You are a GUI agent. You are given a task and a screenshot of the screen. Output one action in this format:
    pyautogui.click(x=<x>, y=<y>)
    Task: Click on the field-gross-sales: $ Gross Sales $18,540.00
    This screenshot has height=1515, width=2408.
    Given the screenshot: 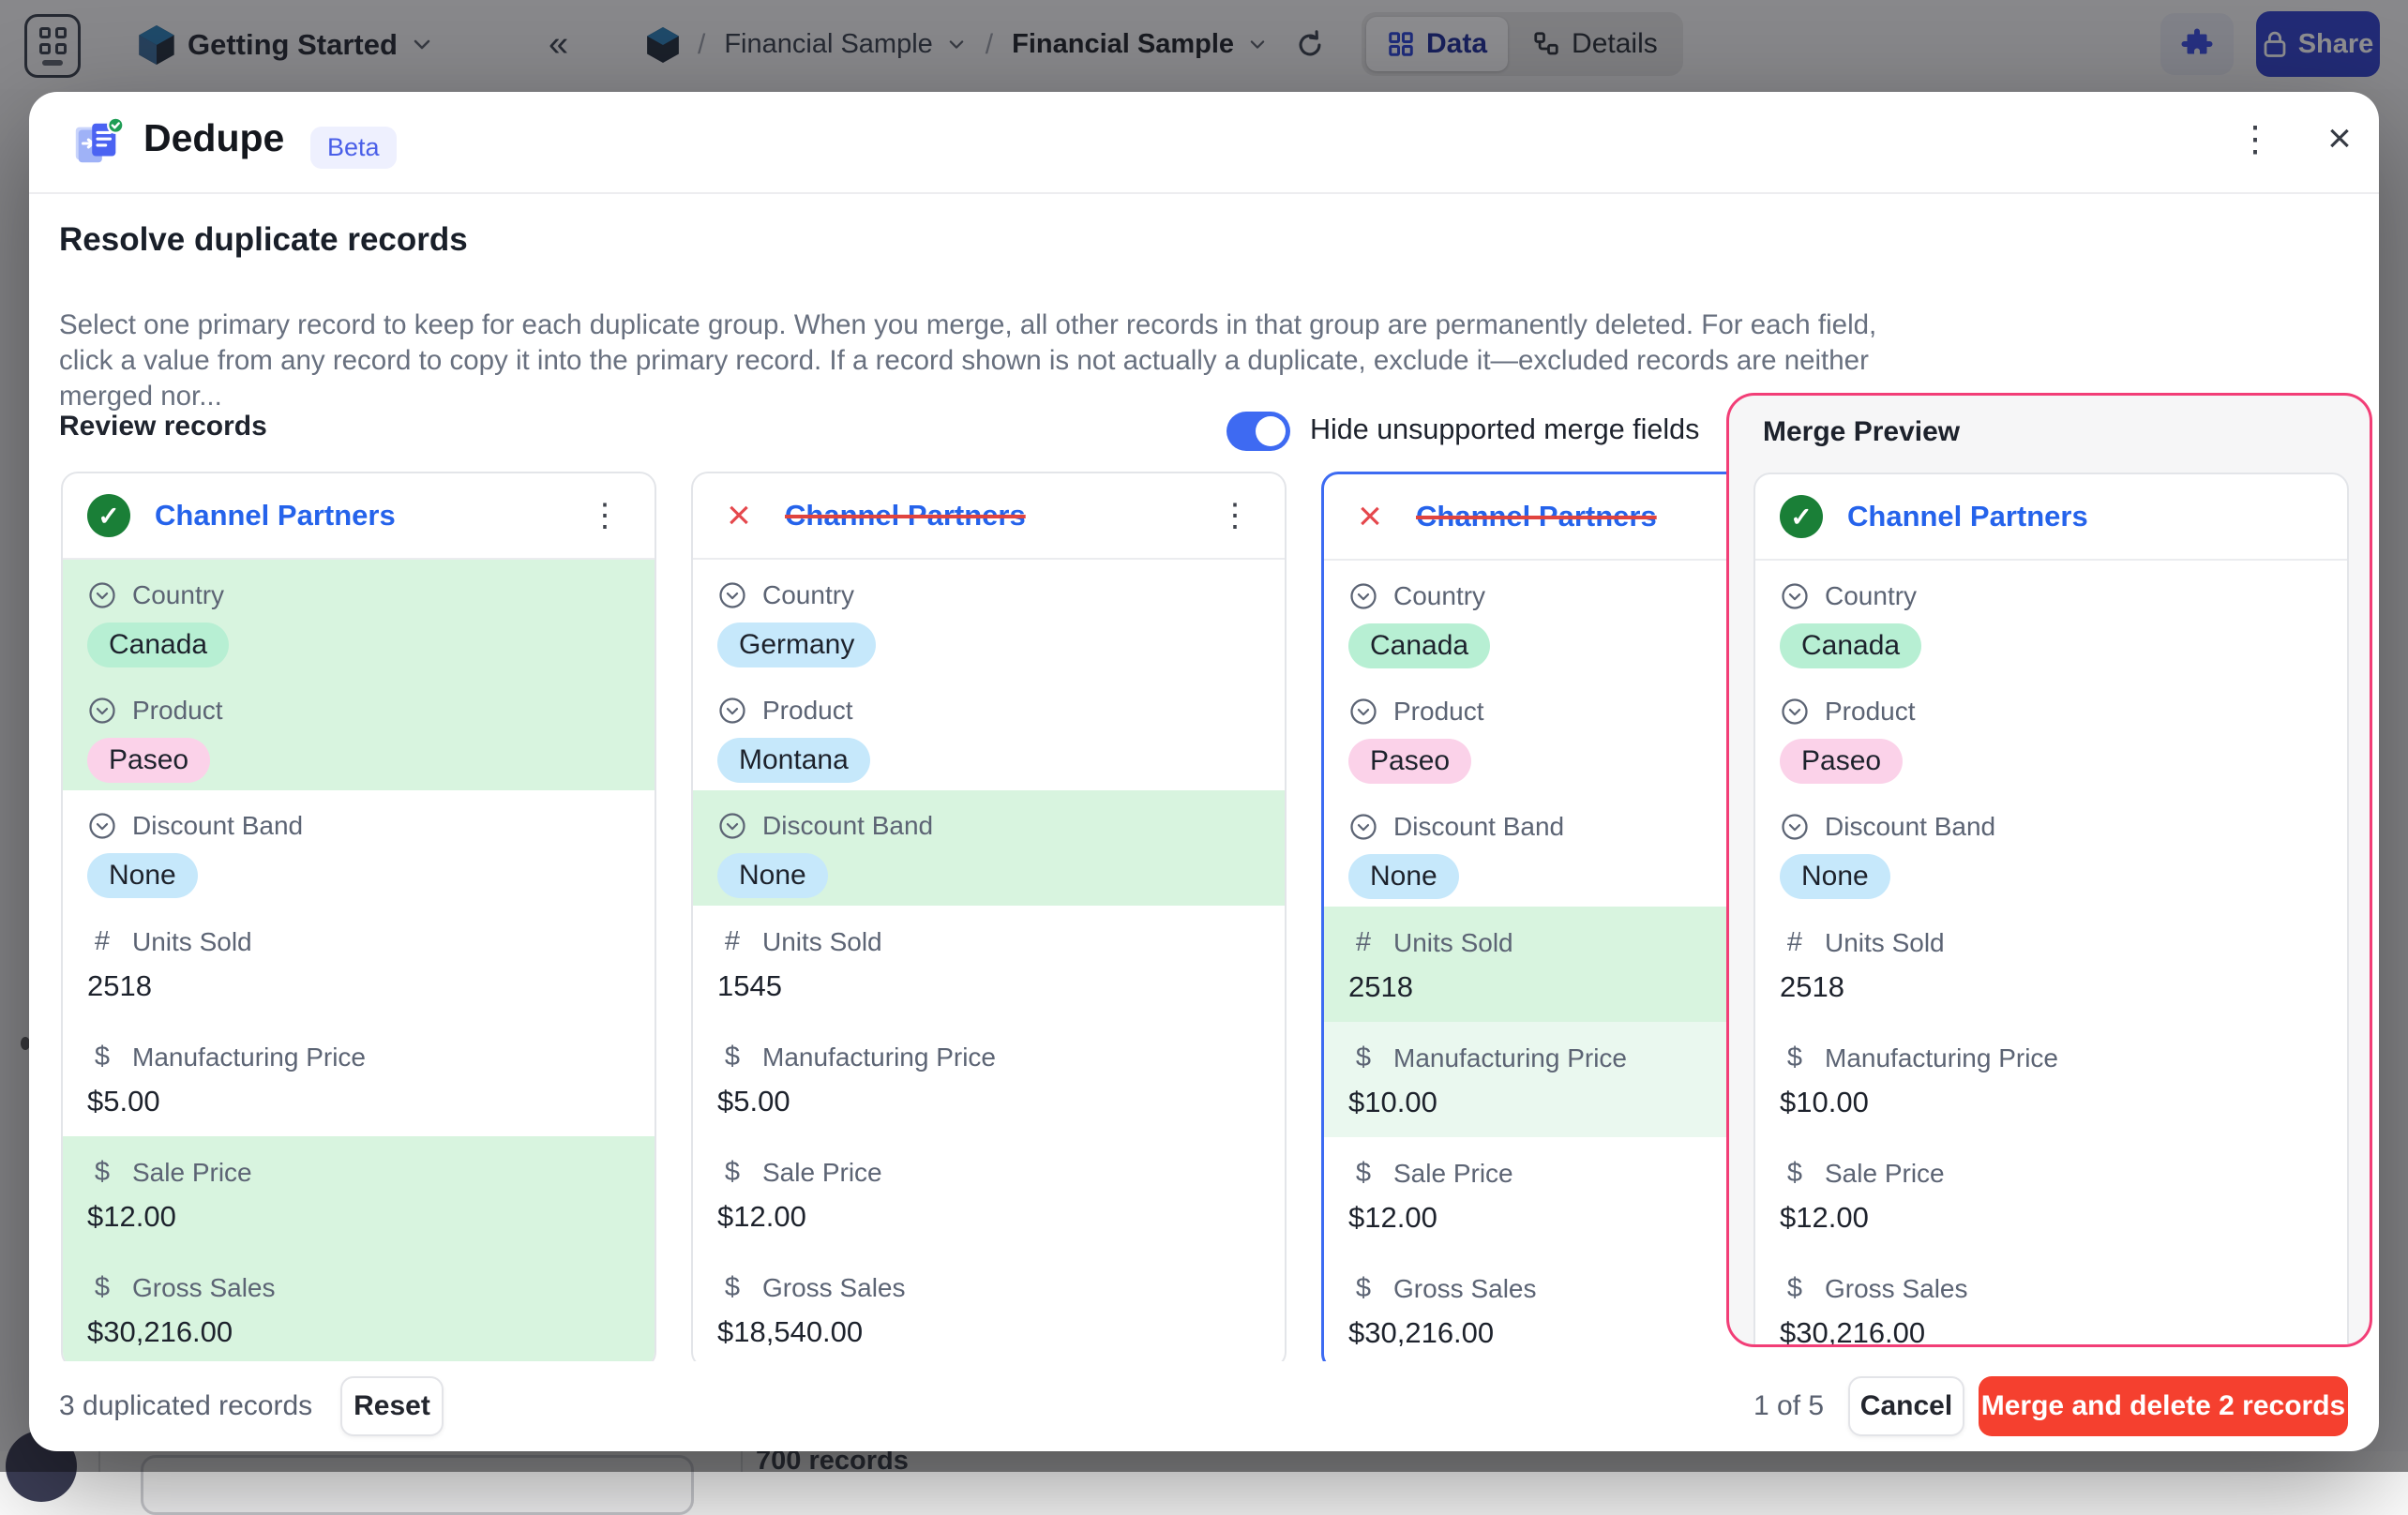 What is the action you would take?
    pyautogui.click(x=989, y=1306)
    